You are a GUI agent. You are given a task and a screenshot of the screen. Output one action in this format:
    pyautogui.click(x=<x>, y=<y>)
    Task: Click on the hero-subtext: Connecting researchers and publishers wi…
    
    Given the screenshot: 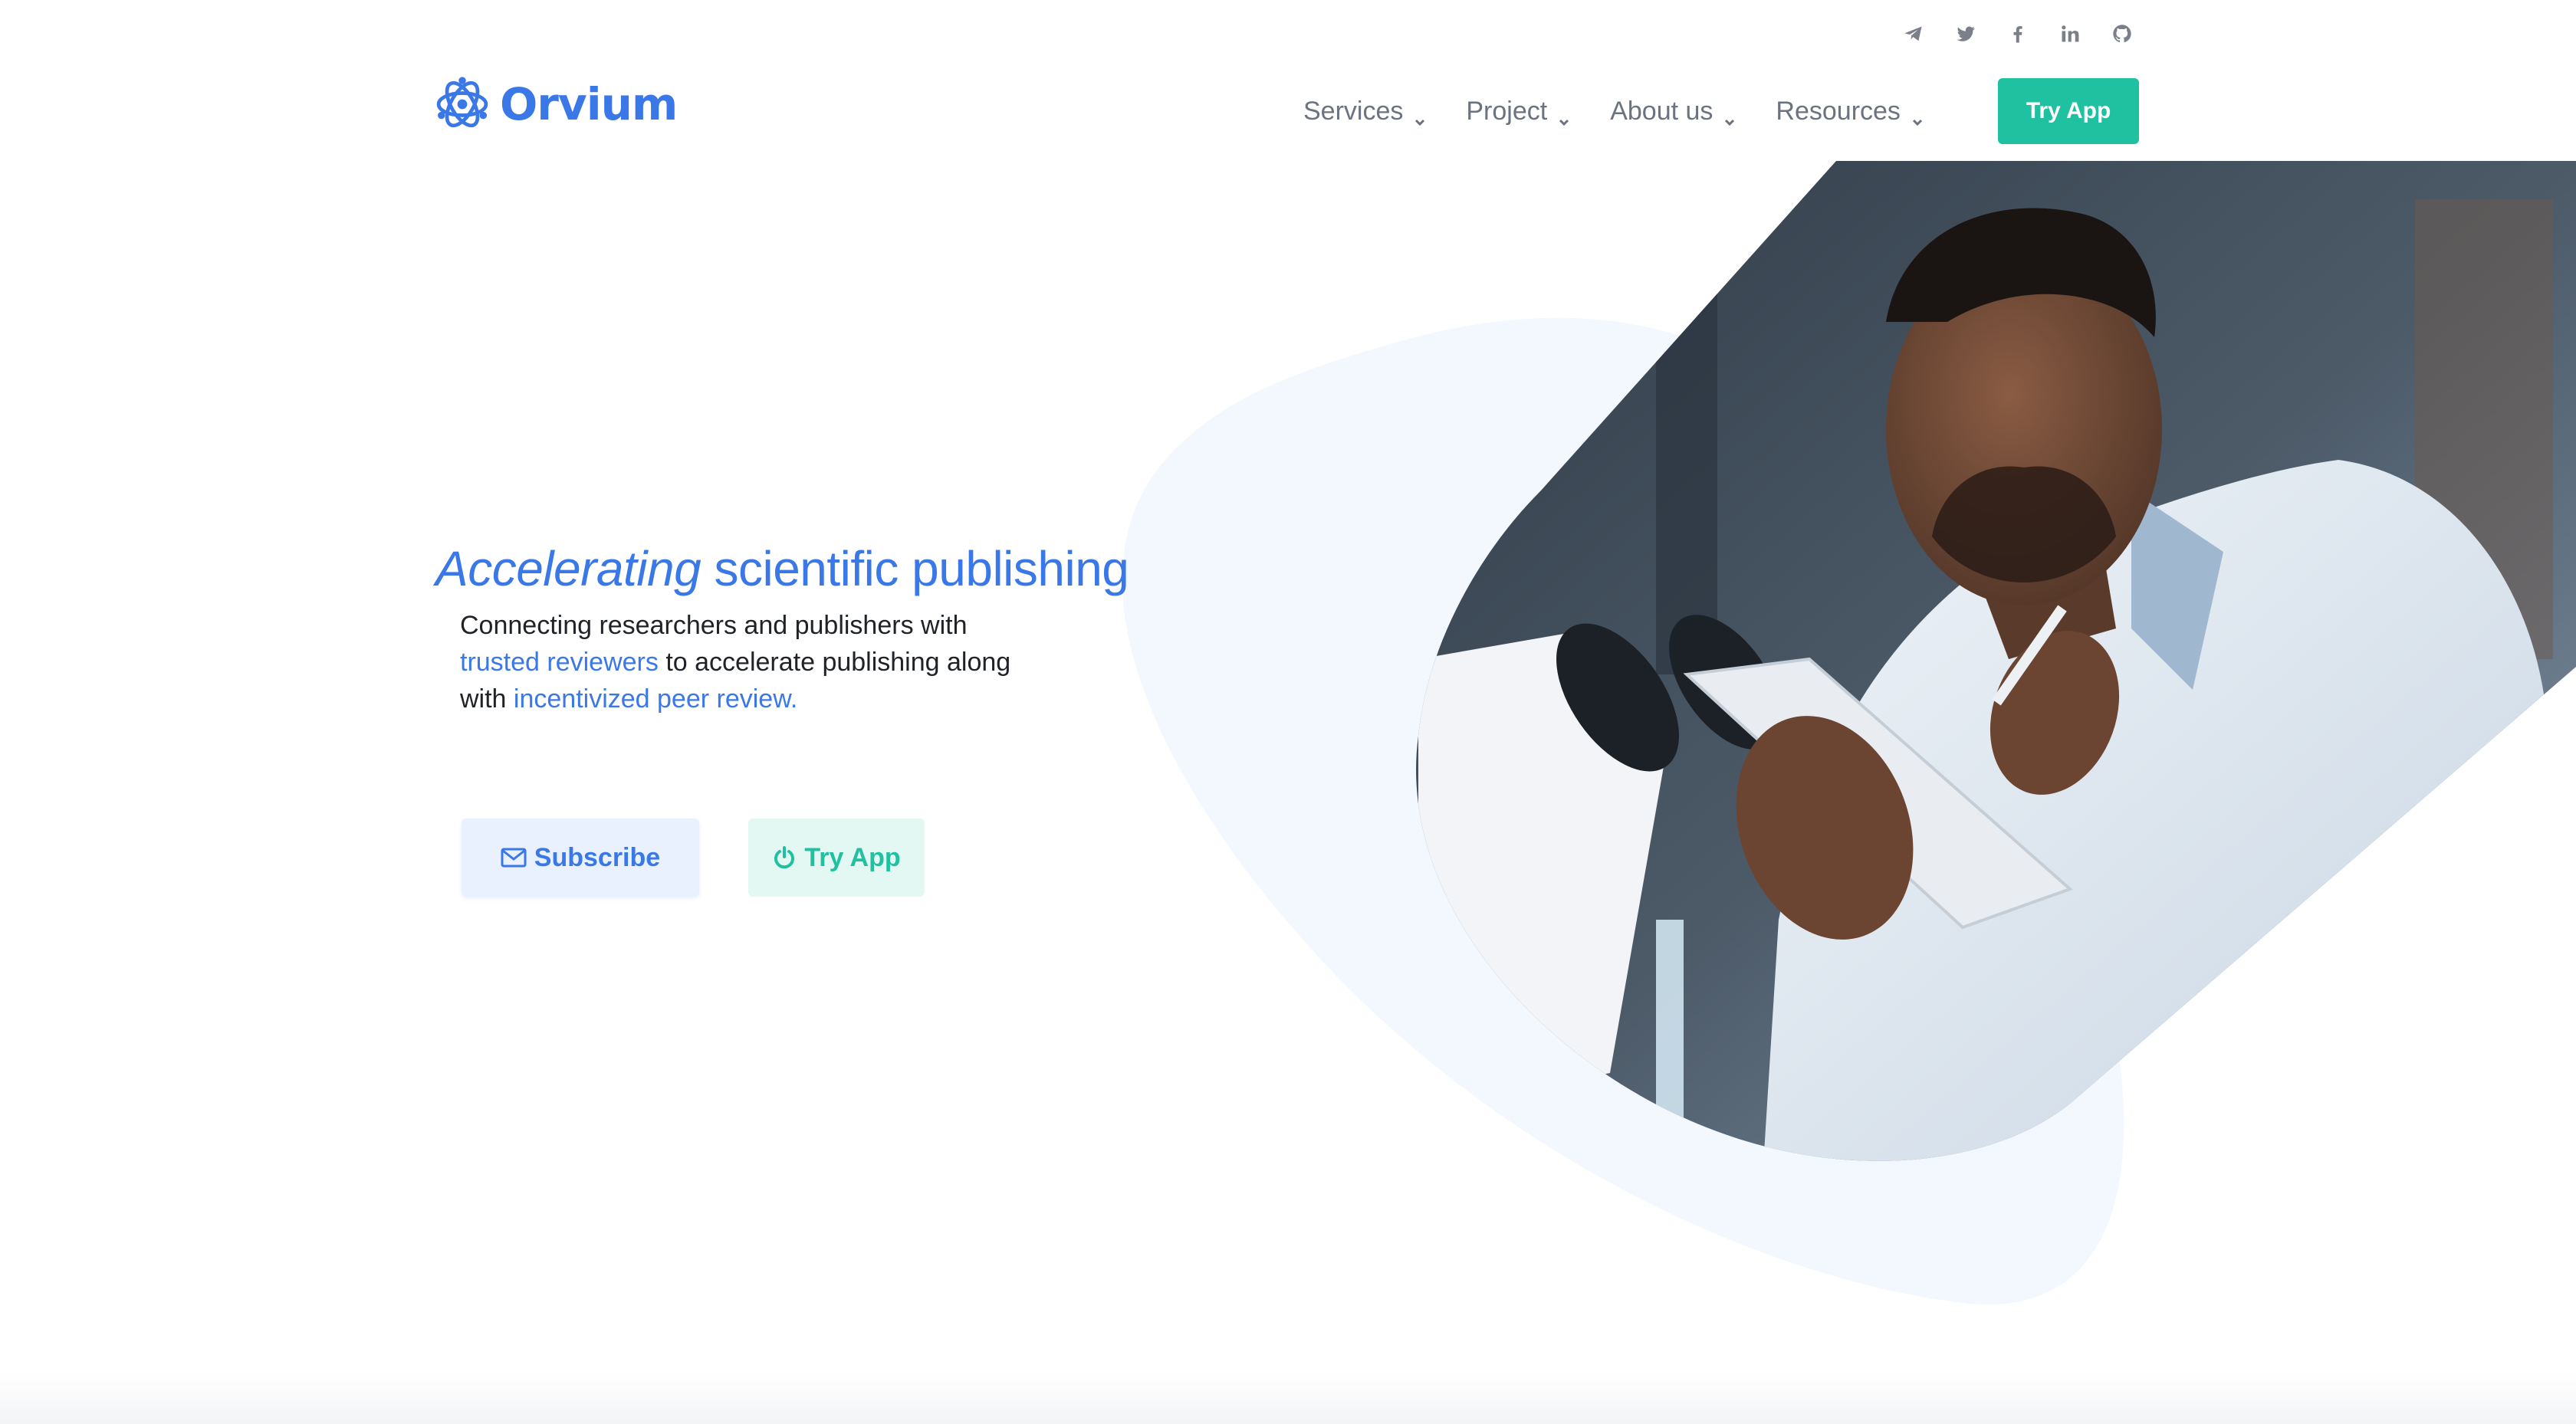 What is the action you would take?
    pyautogui.click(x=752, y=662)
    